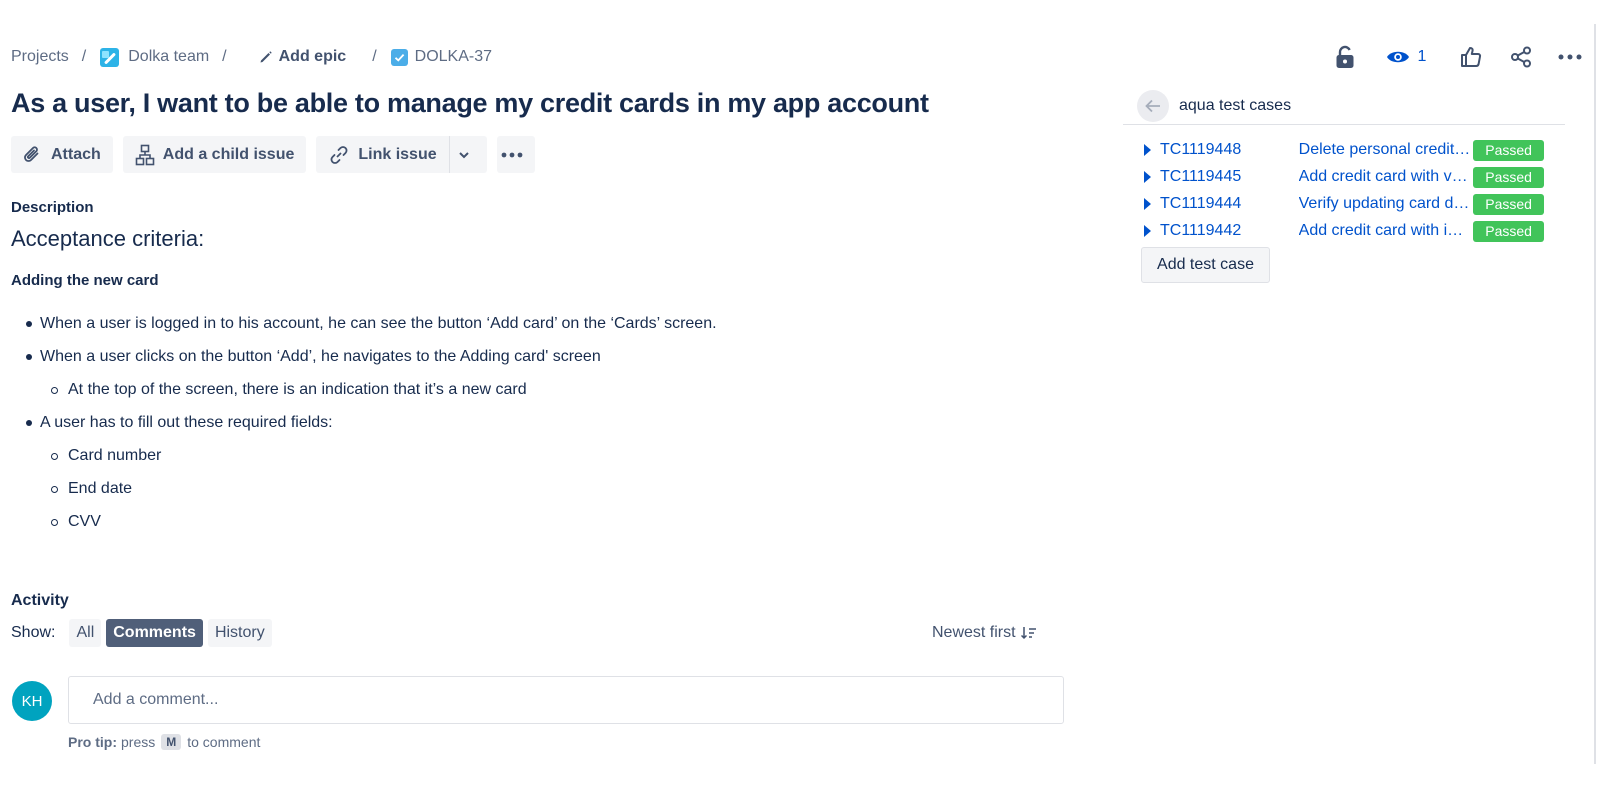  I want to click on sort-icon, so click(1028, 633).